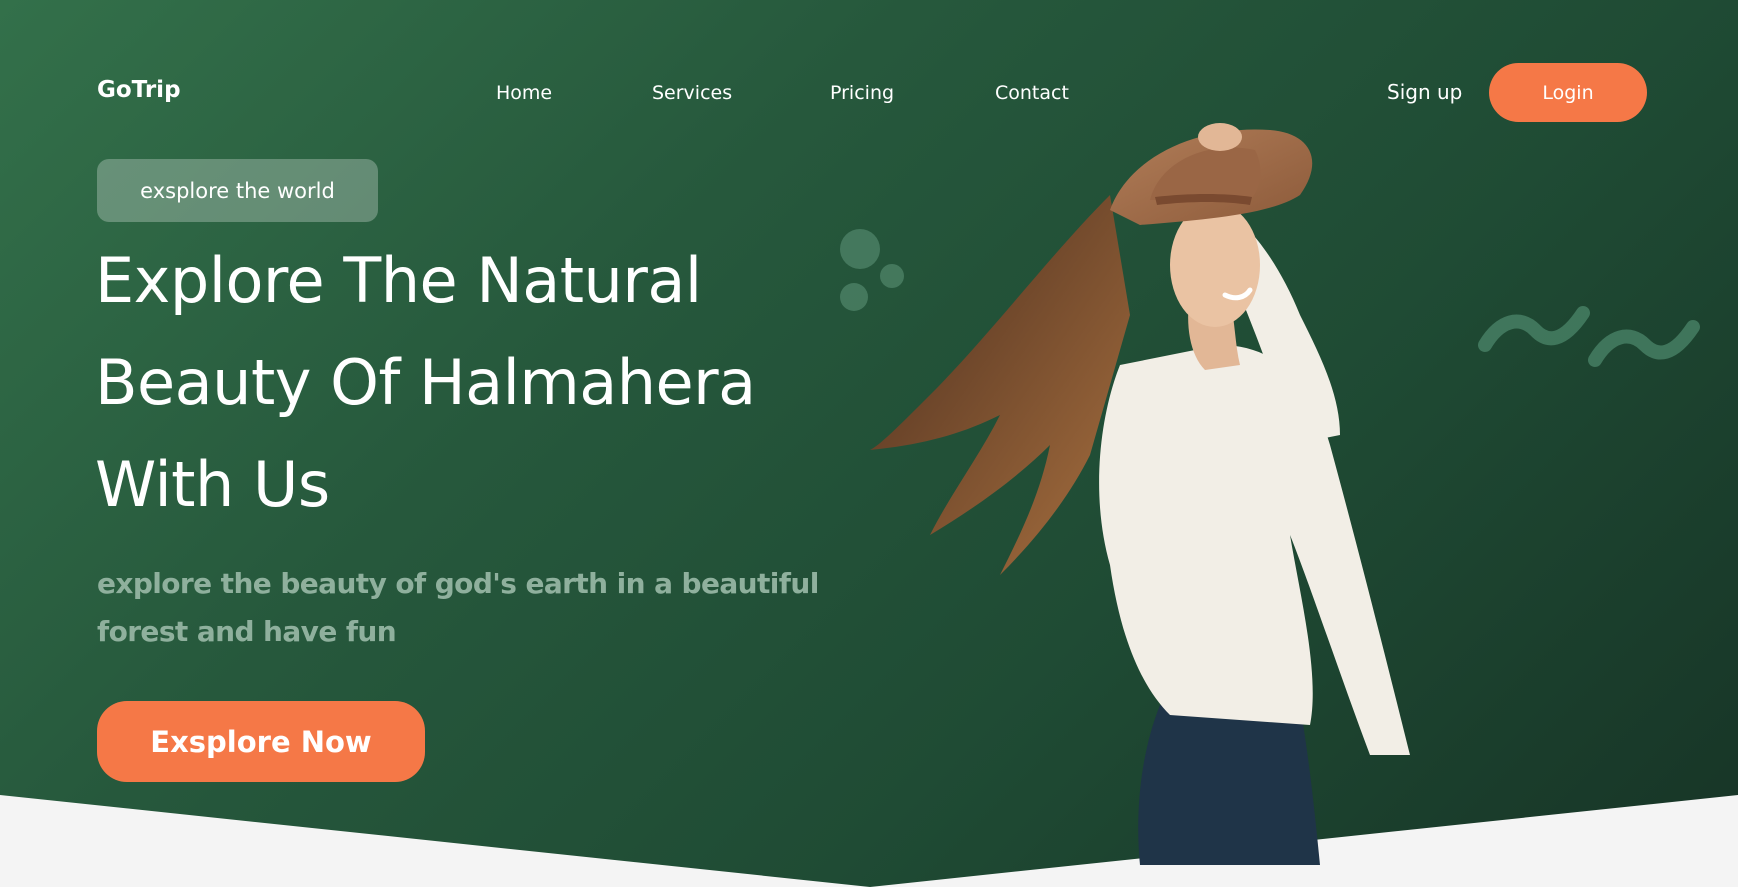  Describe the element at coordinates (862, 93) in the screenshot. I see `nav-link-pricing: Pricing` at that location.